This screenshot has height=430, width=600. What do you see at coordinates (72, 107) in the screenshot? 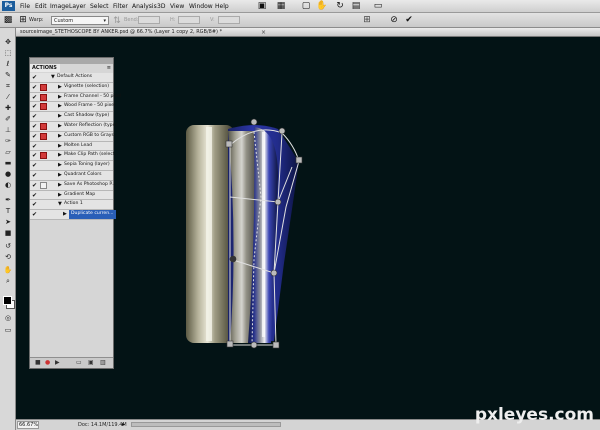
I see `action-row: ✔ ▶ Wood Frame - 50 pixel` at bounding box center [72, 107].